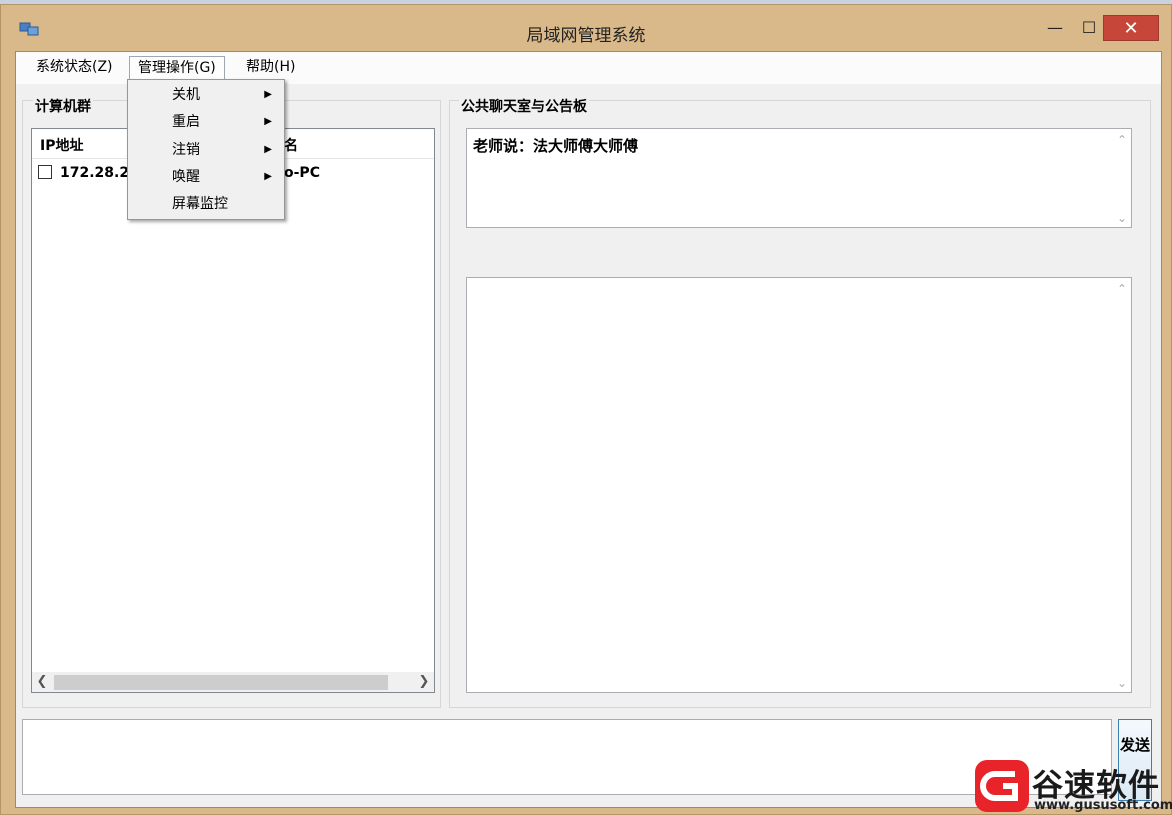 The image size is (1172, 815). Describe the element at coordinates (206, 177) in the screenshot. I see `menu-item-wake: 唤醒 ▶` at that location.